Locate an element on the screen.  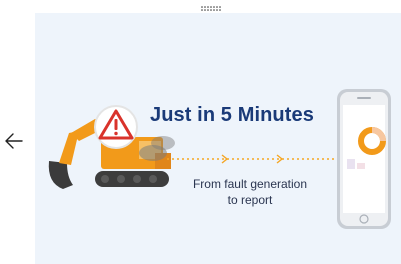
subtitle: From fault generation to report is located at coordinates (250, 192).